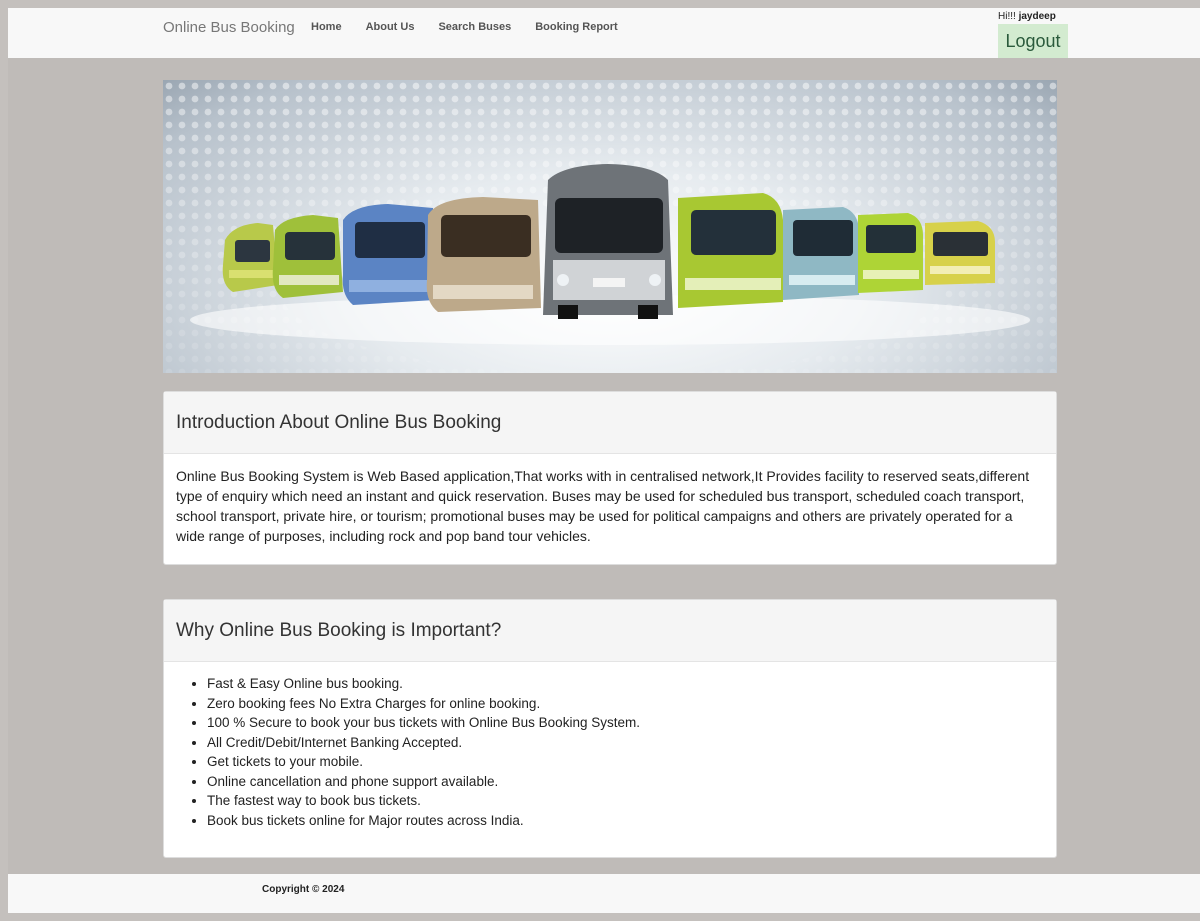  I want to click on intro-heading: Introduction About Online Bus Booking, so click(610, 423).